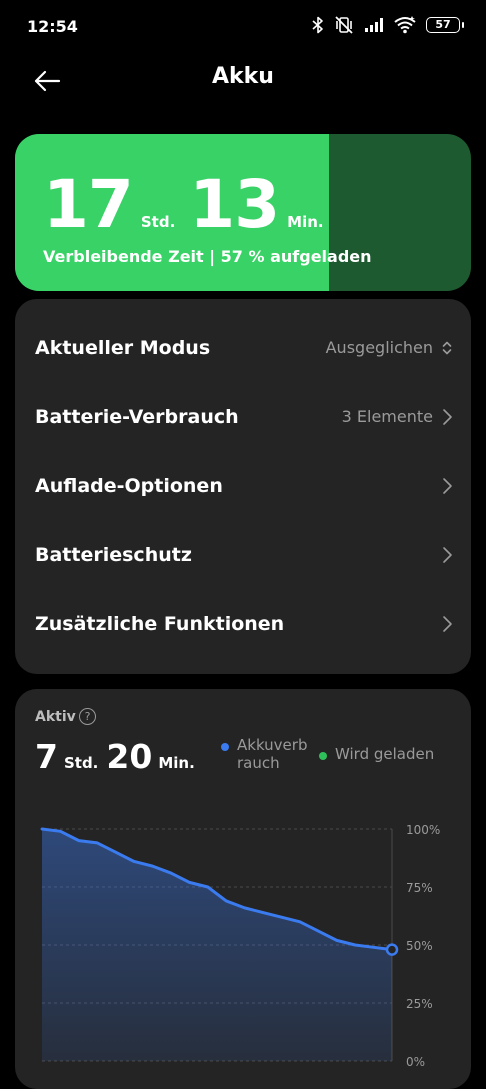  Describe the element at coordinates (392, 950) in the screenshot. I see `current-level-marker` at that location.